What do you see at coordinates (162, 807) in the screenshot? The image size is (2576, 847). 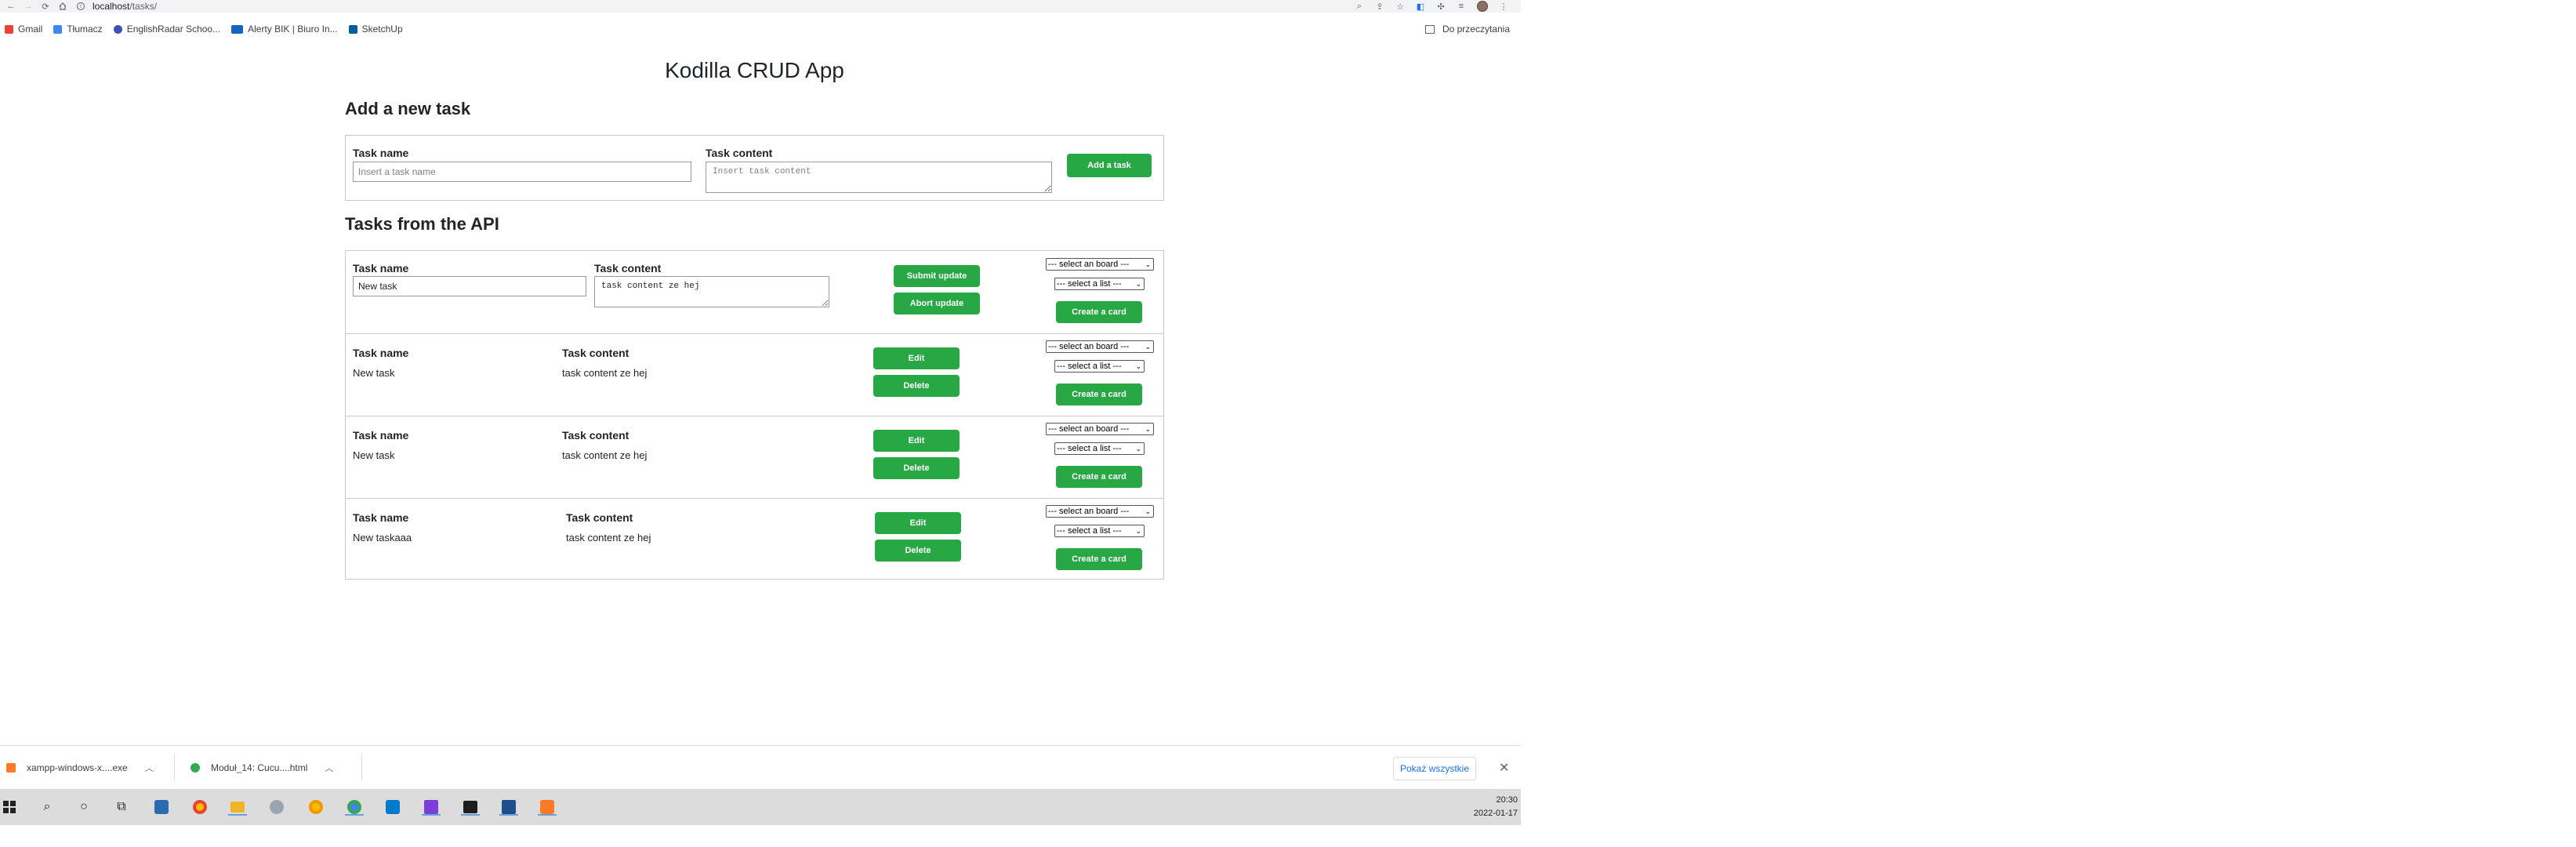 I see `calculator-app-icon` at bounding box center [162, 807].